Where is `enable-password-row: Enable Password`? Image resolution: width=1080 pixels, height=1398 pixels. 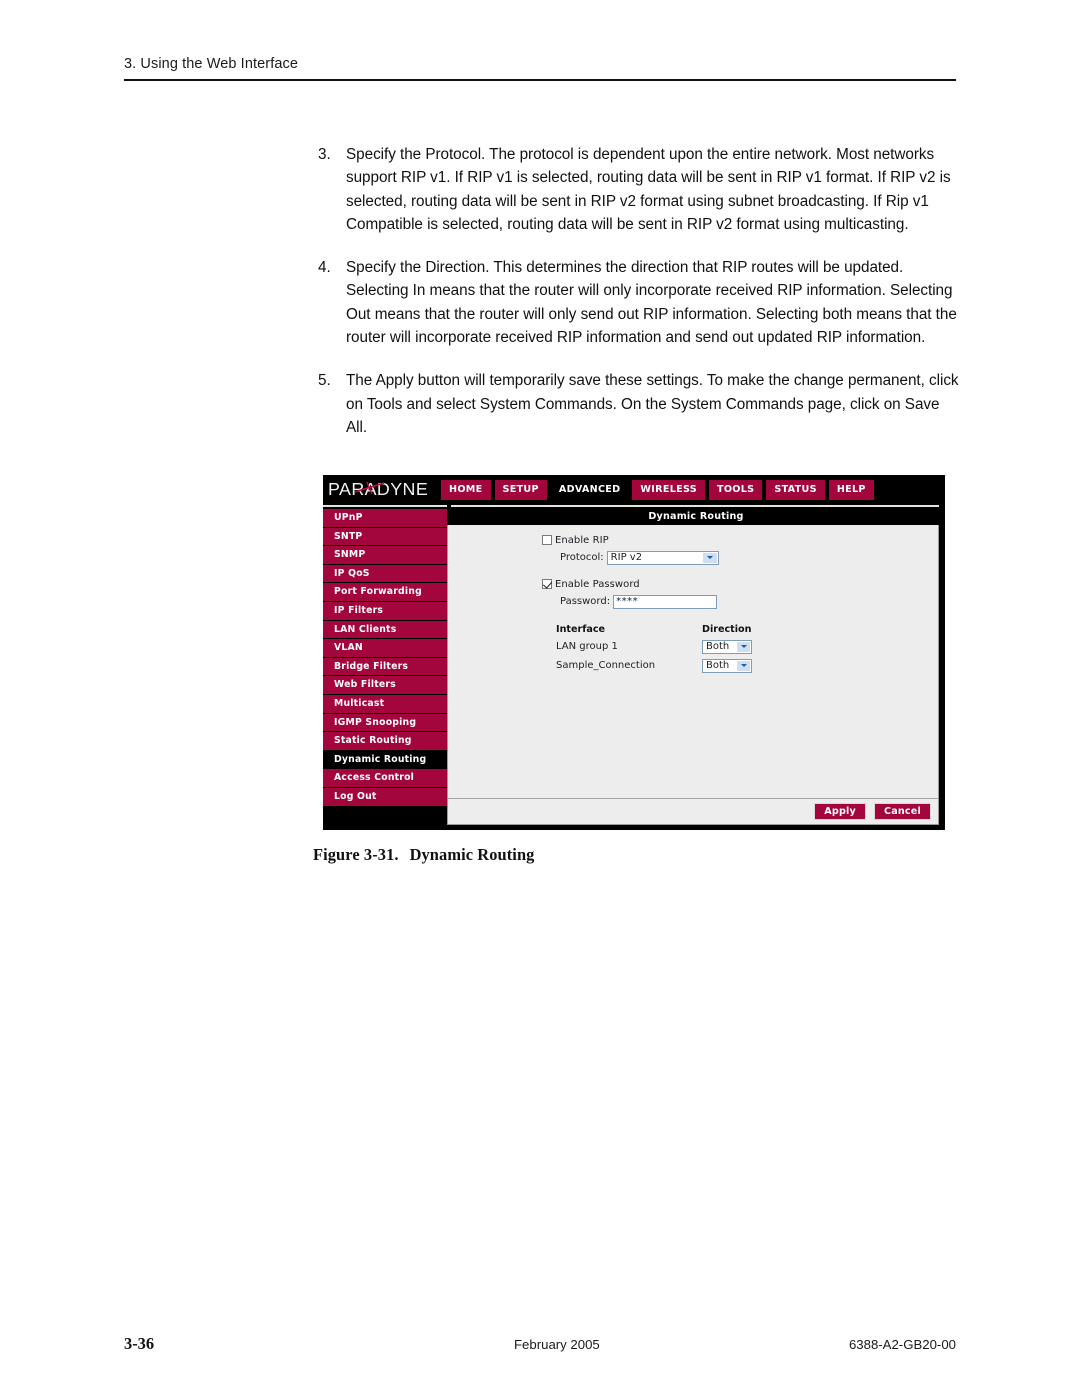
enable-password-row: Enable Password is located at coordinates (740, 584).